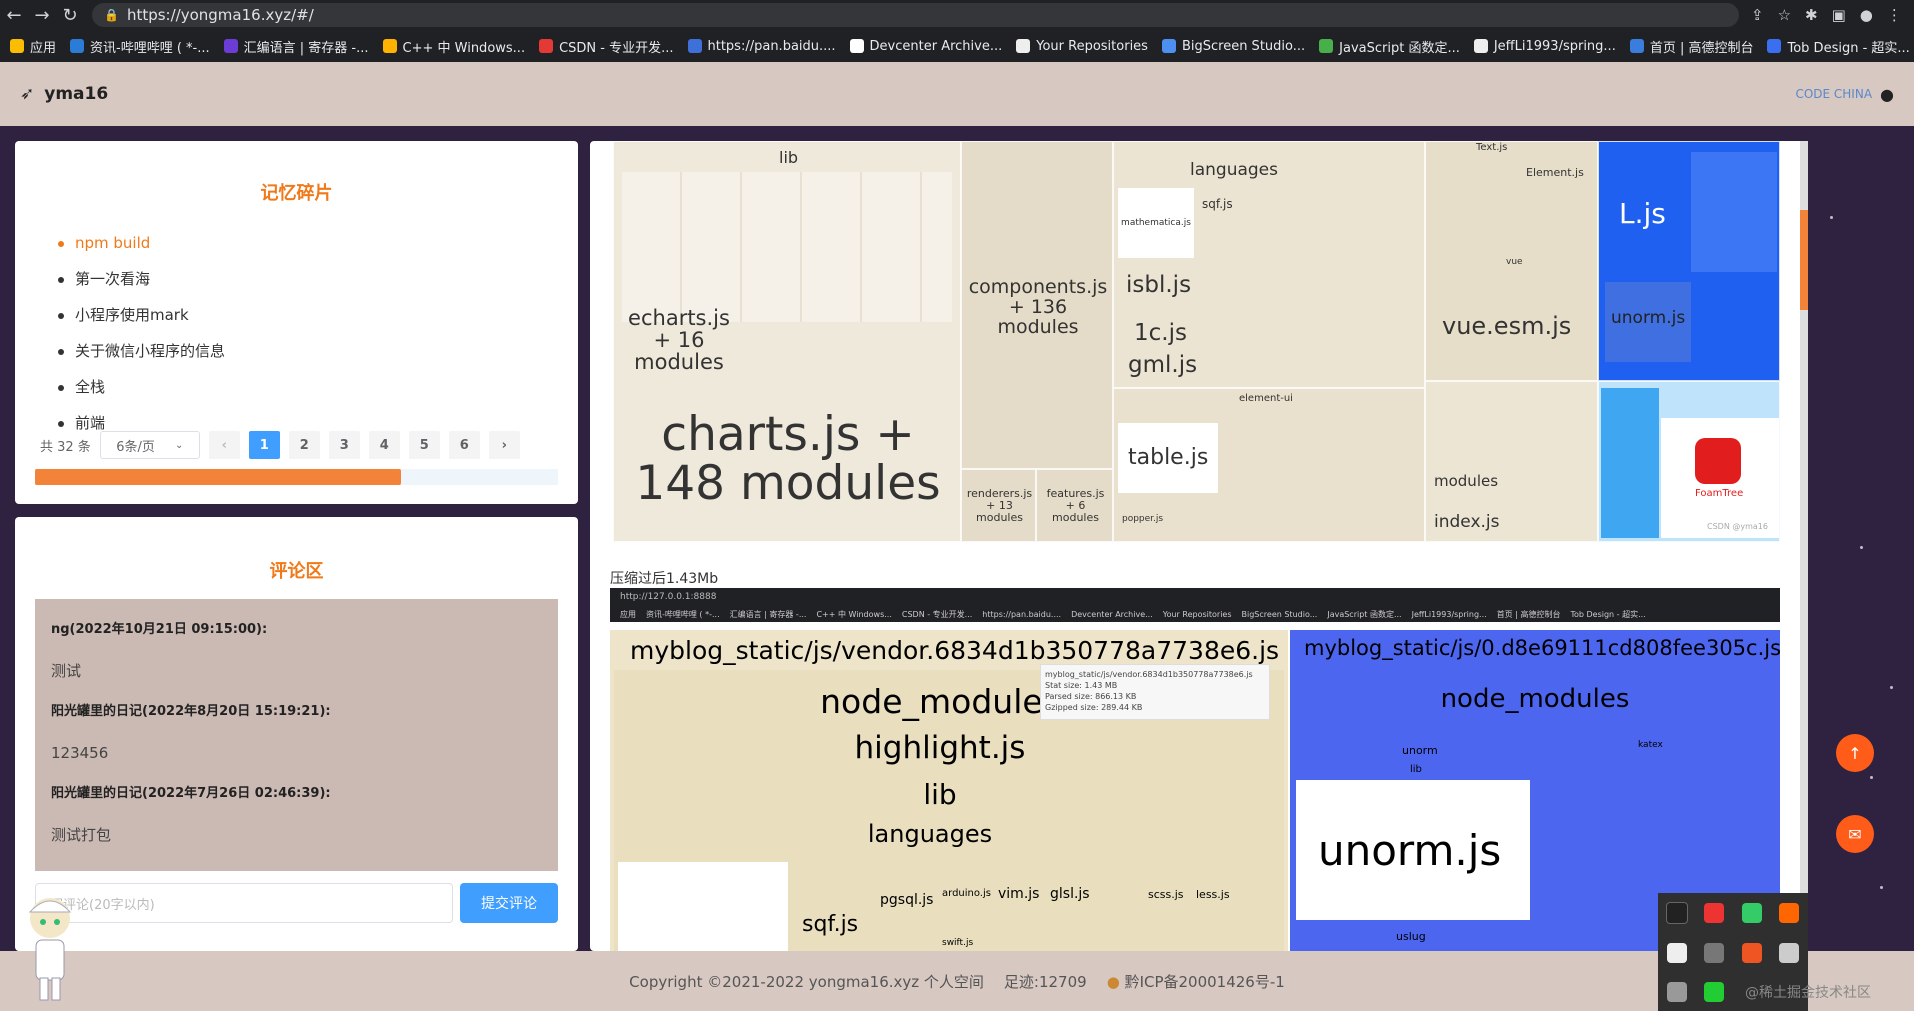  What do you see at coordinates (318, 351) in the screenshot?
I see `note-item: 关于微信小程序的信息` at bounding box center [318, 351].